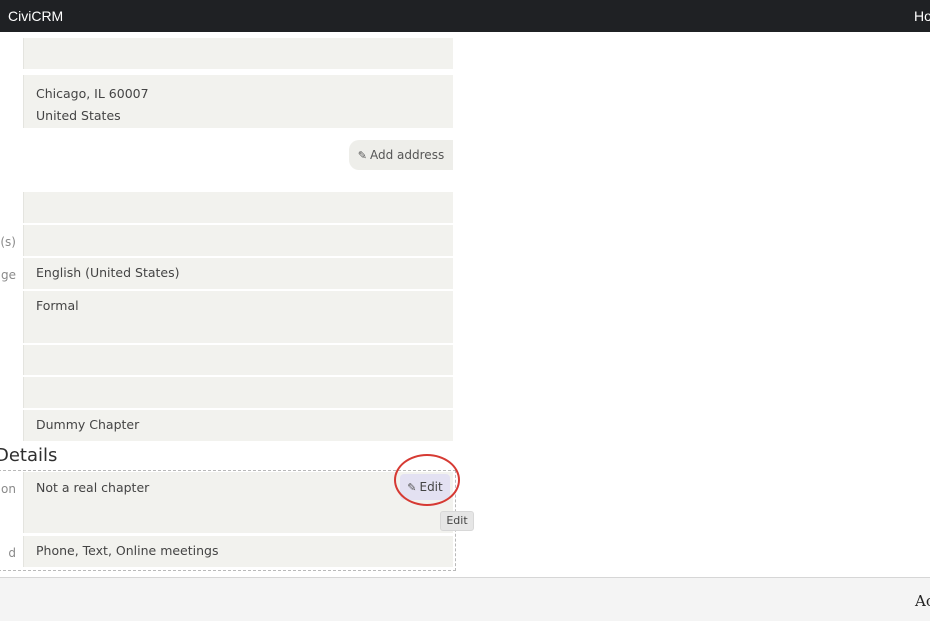 Image resolution: width=930 pixels, height=621 pixels. I want to click on greeting-row: Formal, so click(226, 317).